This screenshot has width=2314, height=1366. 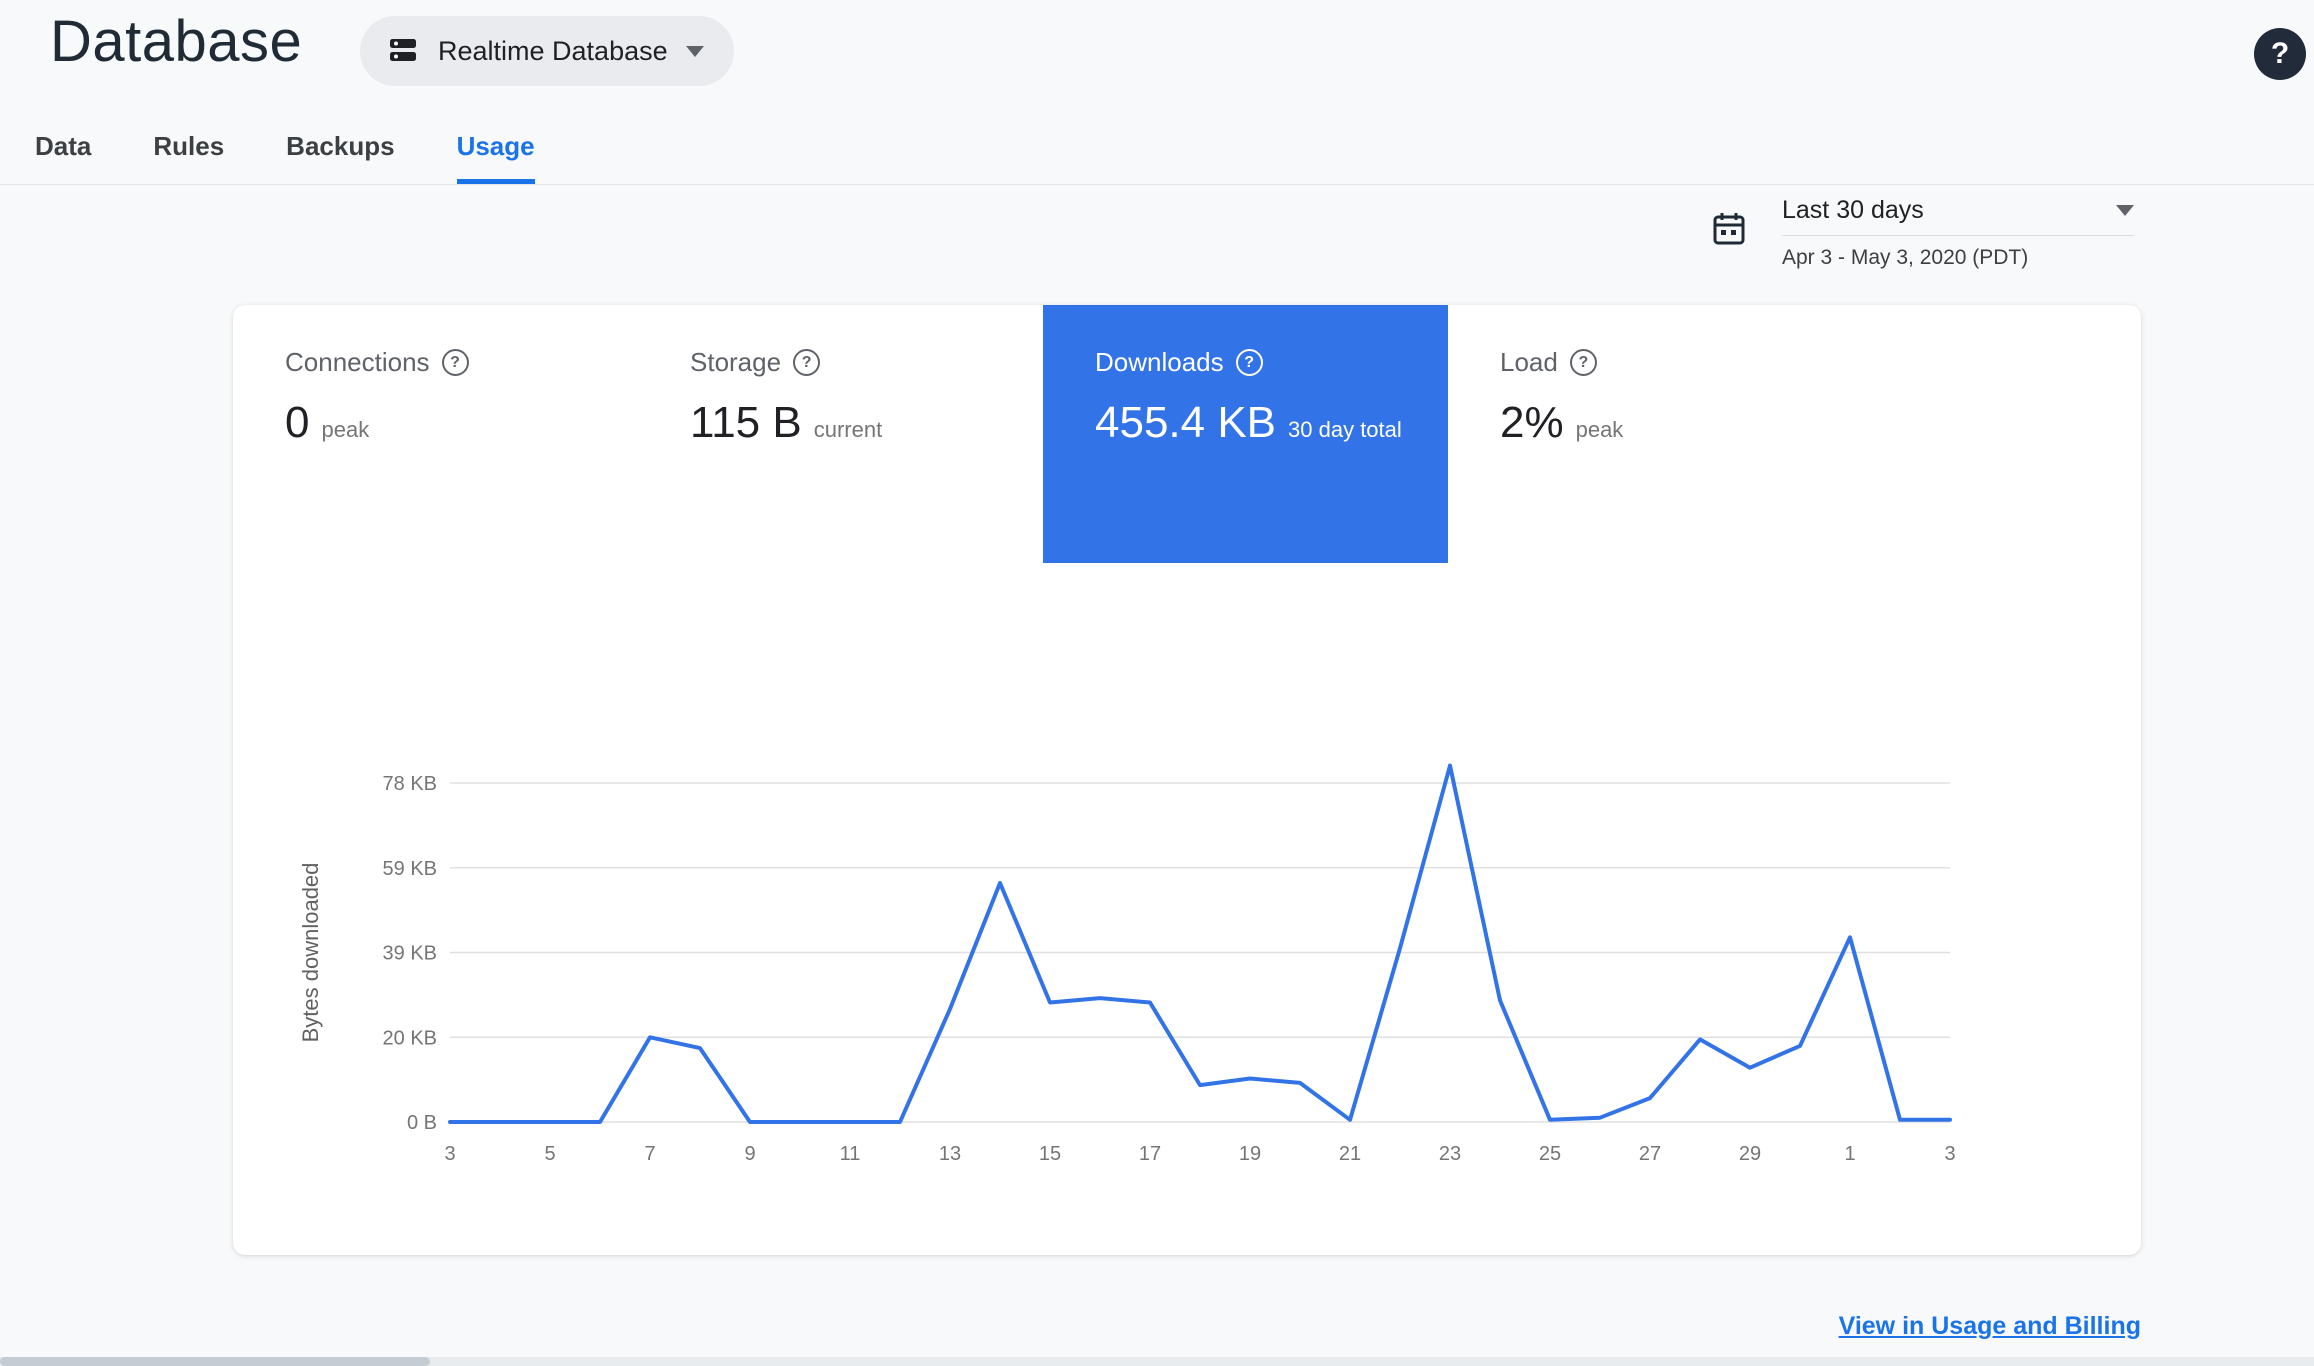 What do you see at coordinates (1729, 231) in the screenshot?
I see `calendar-icon` at bounding box center [1729, 231].